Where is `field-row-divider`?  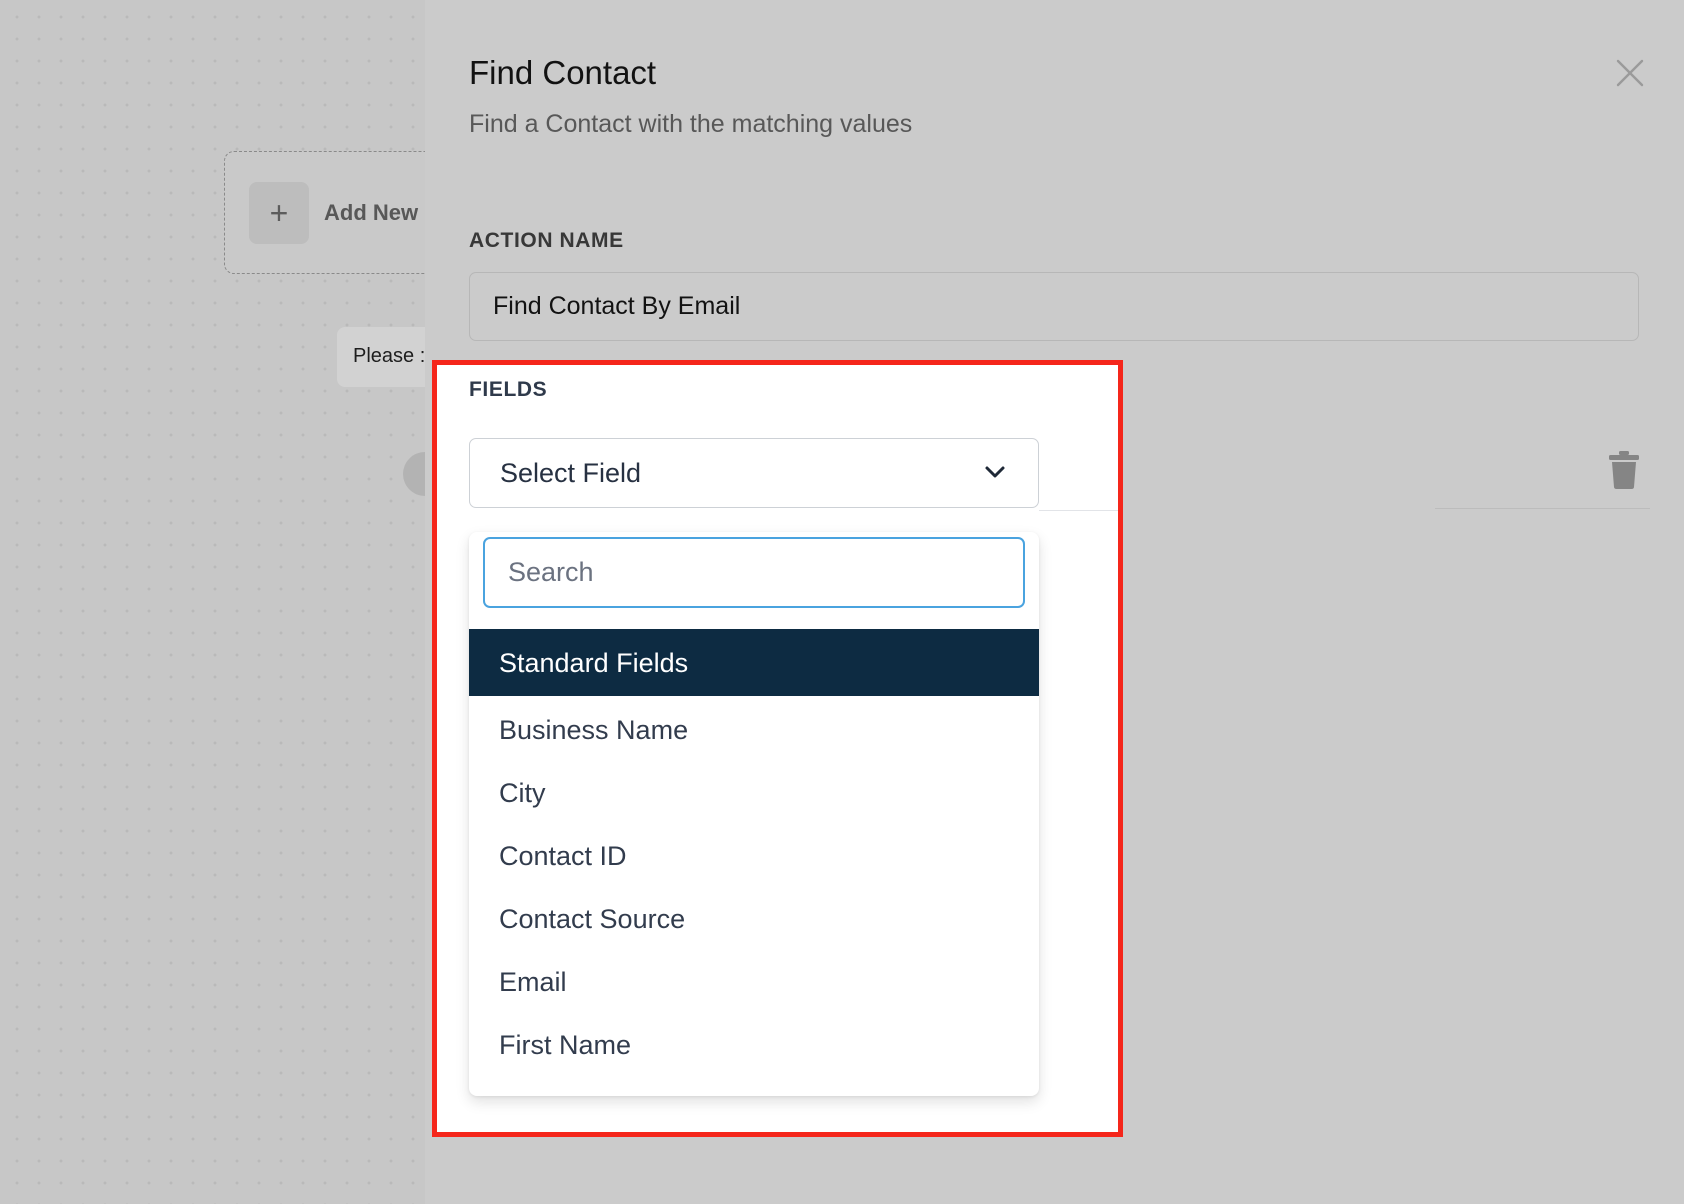 field-row-divider is located at coordinates (1542, 508).